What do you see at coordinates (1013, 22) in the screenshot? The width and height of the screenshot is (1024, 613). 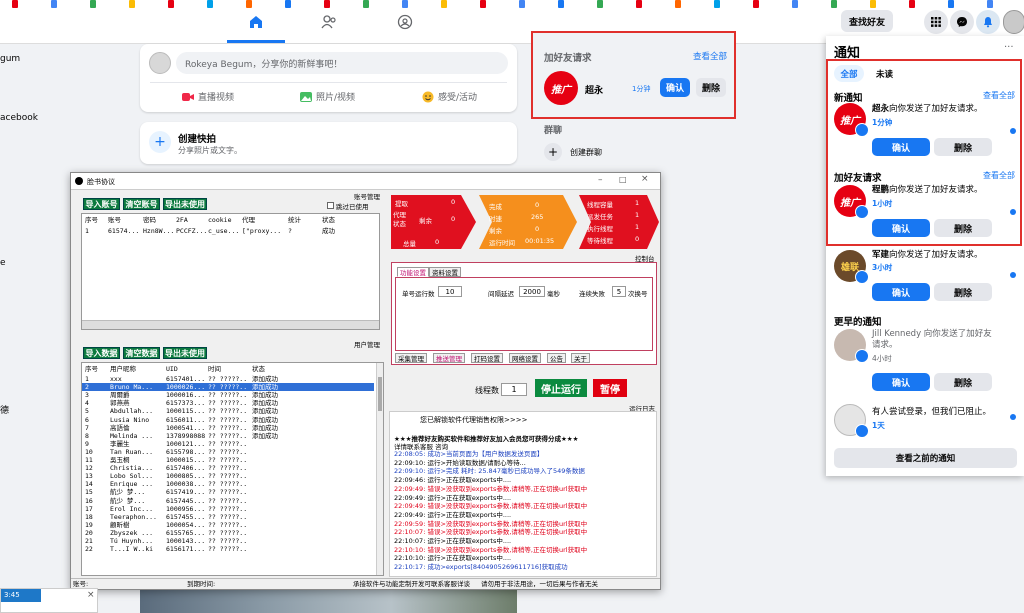 I see `profile-avatar` at bounding box center [1013, 22].